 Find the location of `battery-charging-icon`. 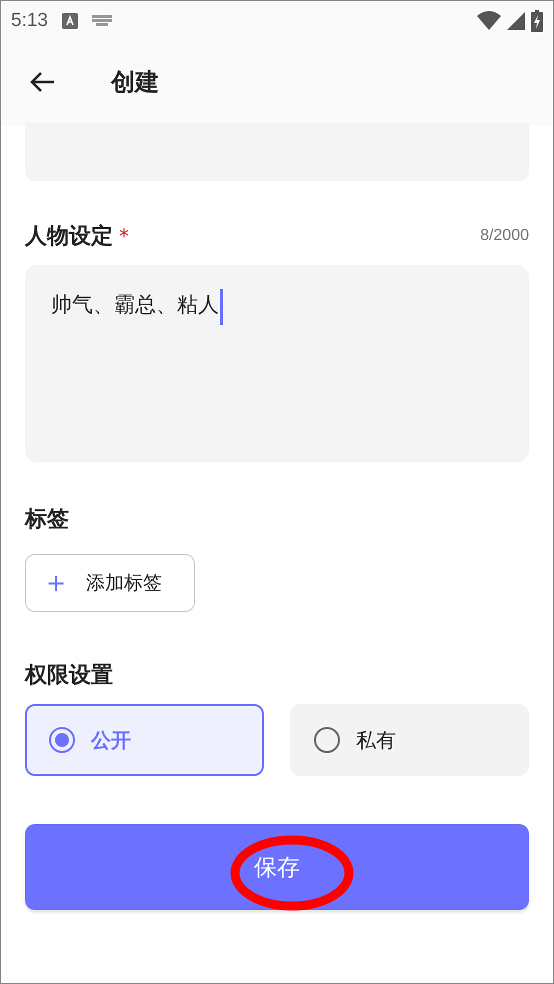

battery-charging-icon is located at coordinates (537, 21).